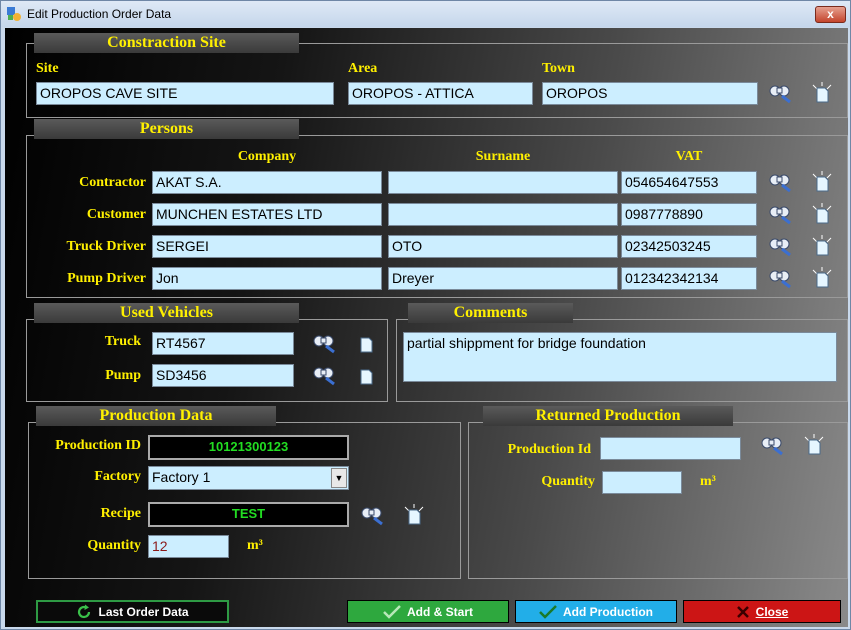  Describe the element at coordinates (689, 156) in the screenshot. I see `vat-column-header: VAT` at that location.